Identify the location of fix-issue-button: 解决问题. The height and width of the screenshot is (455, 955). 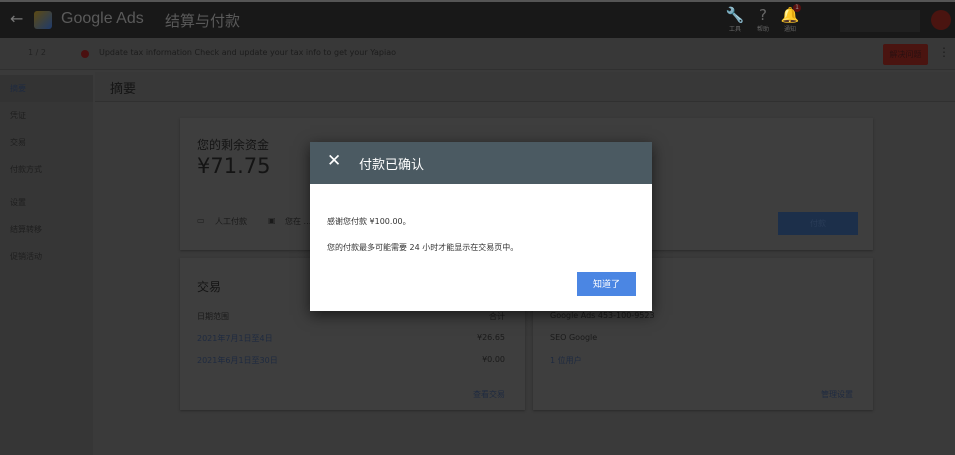
(905, 54).